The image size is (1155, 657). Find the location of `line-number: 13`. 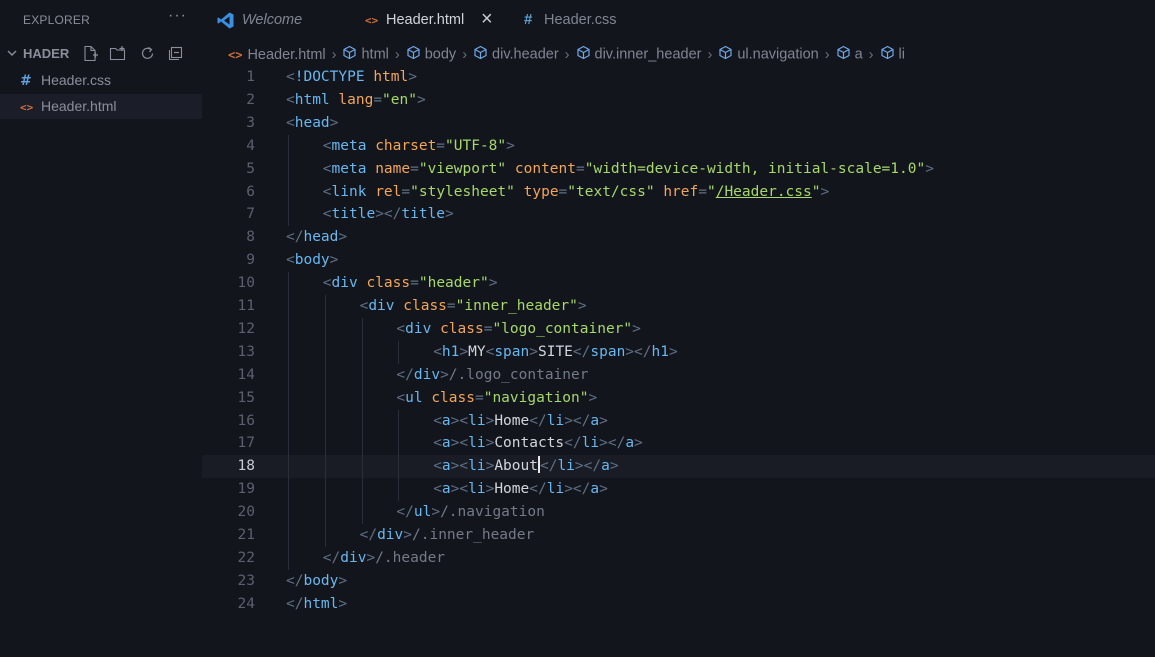

line-number: 13 is located at coordinates (246, 351).